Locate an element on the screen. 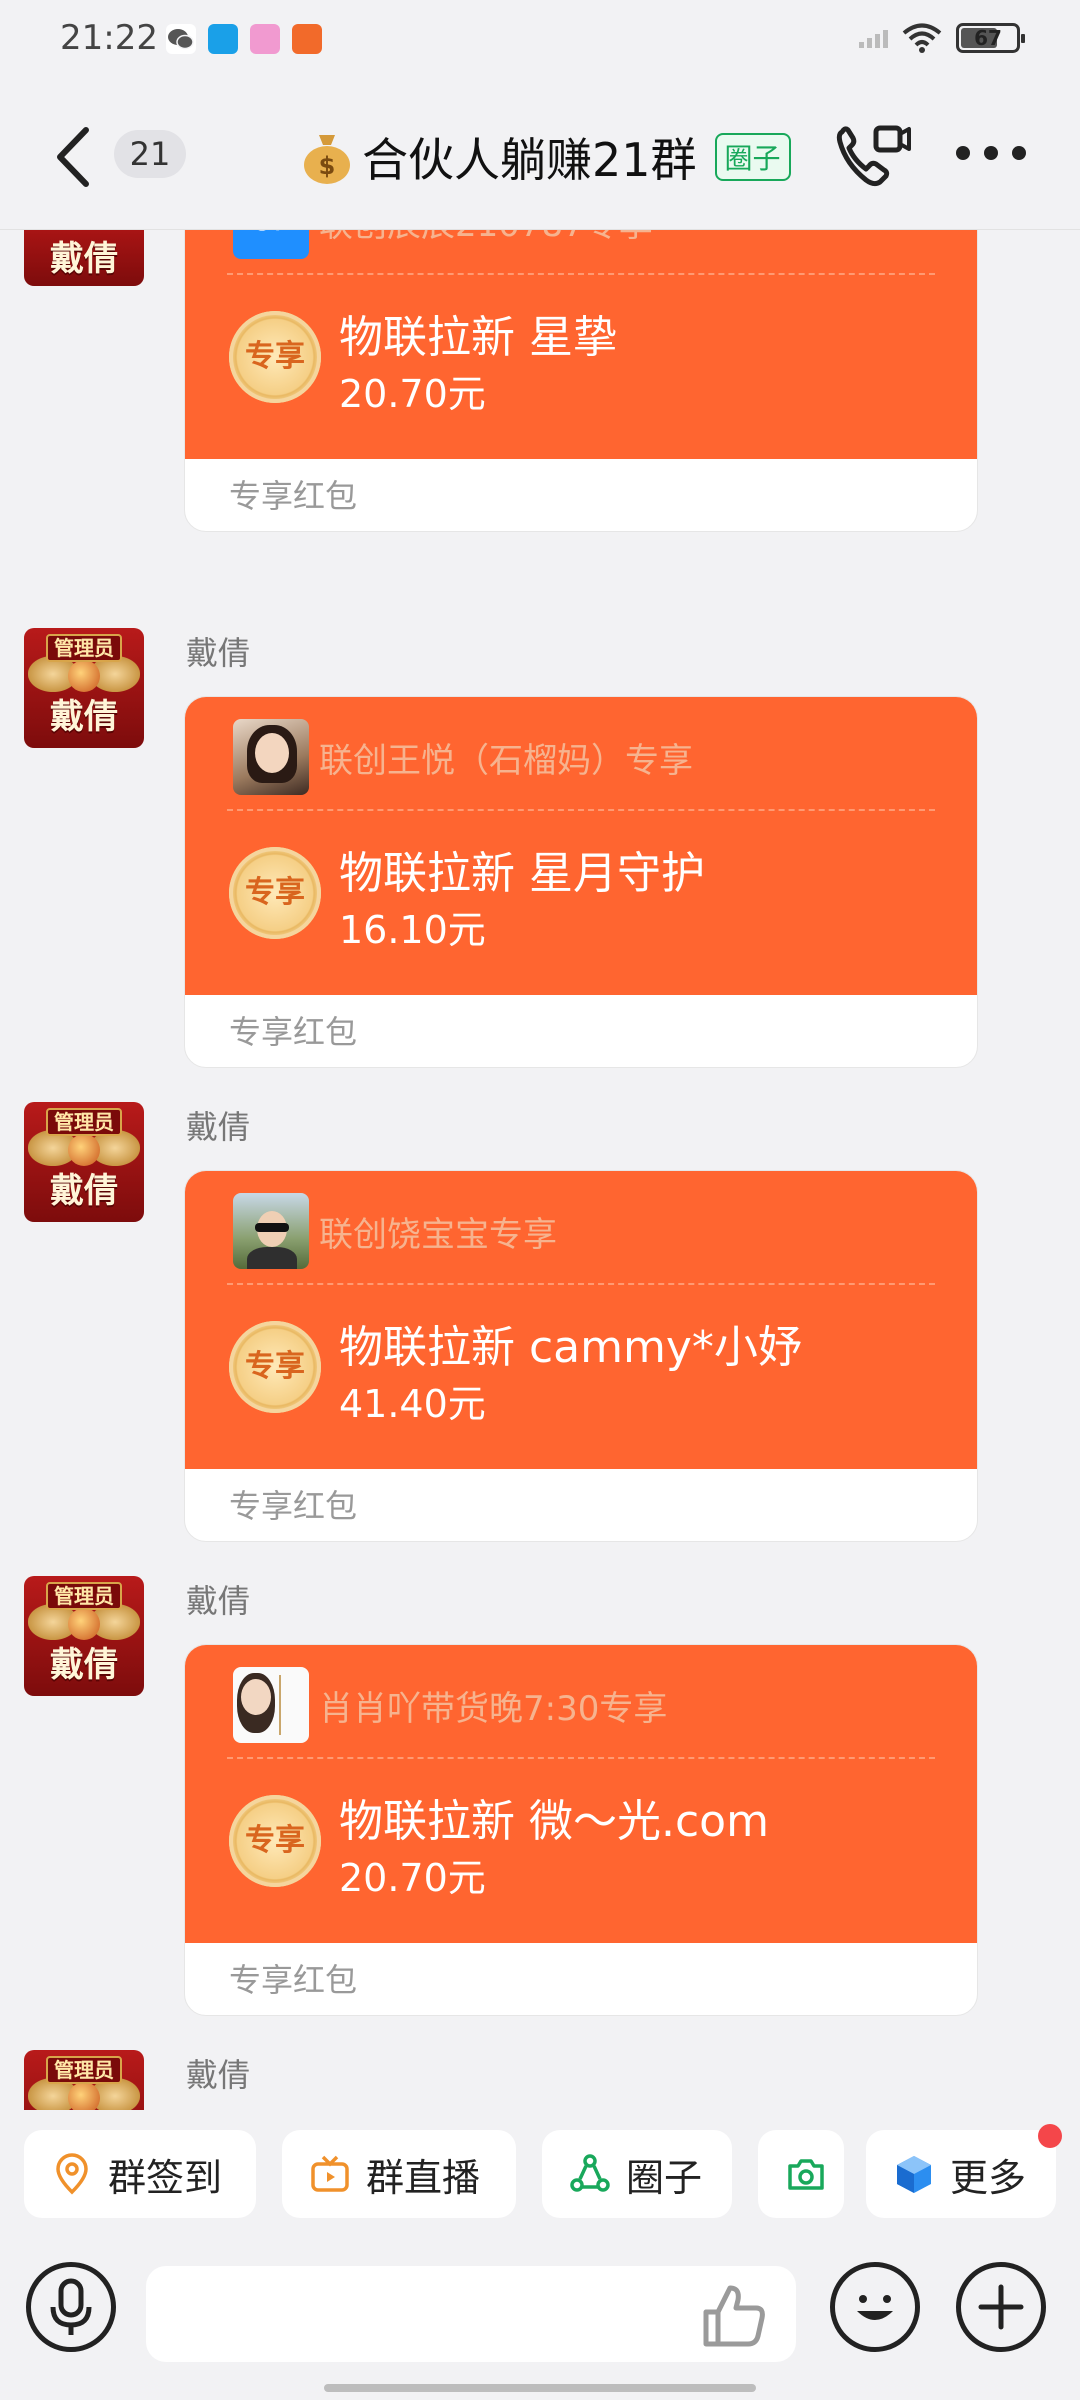 The image size is (1080, 2400). red-packet-card: 联创王悦（石榴妈）专享 专享 物联拉新 星月守护 16.10元 专享红包 is located at coordinates (581, 882).